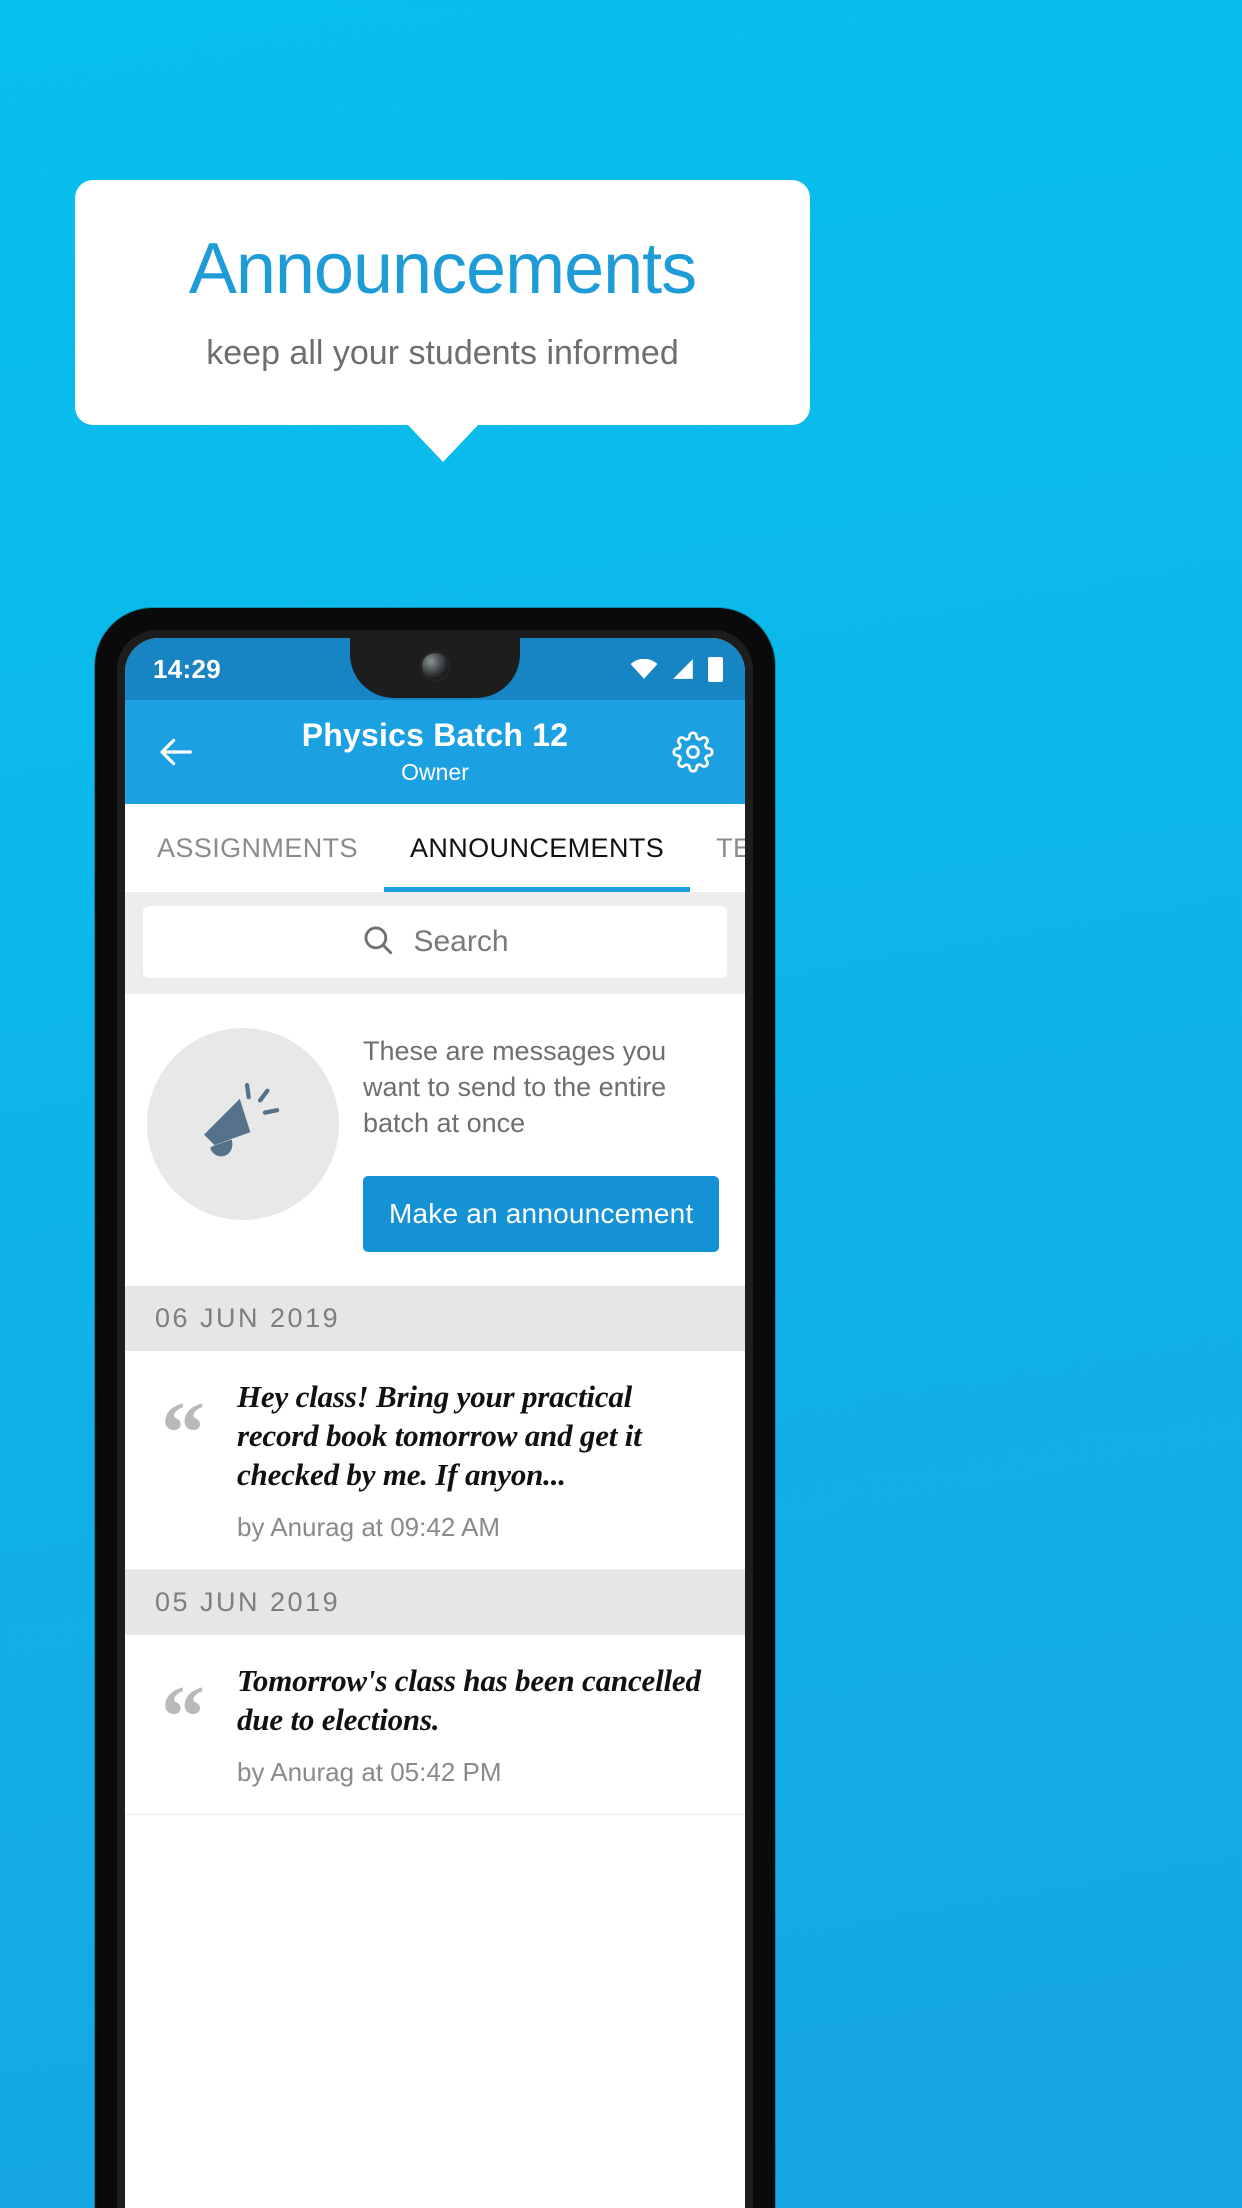 Image resolution: width=1242 pixels, height=2208 pixels. I want to click on page-title: Announcements, so click(442, 269).